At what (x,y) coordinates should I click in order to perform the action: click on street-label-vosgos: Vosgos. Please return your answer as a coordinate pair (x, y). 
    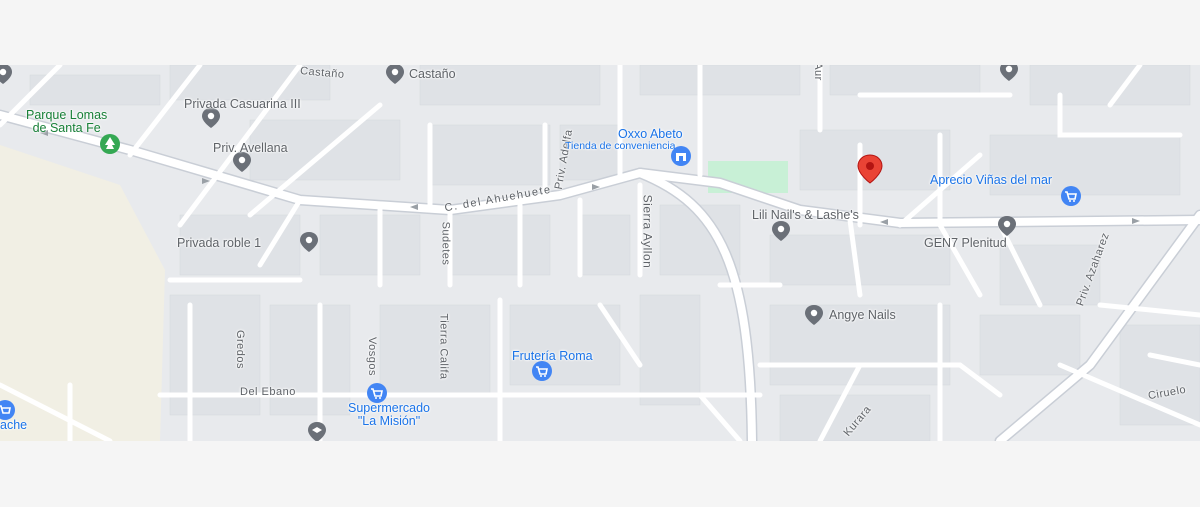
    Looking at the image, I should click on (372, 356).